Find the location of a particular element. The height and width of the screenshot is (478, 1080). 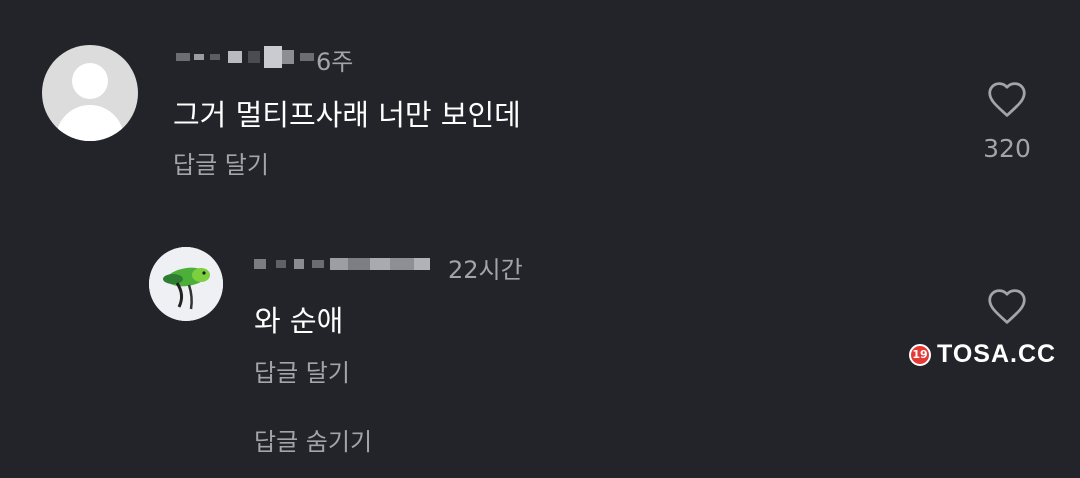

like-count: 320 is located at coordinates (1007, 148).